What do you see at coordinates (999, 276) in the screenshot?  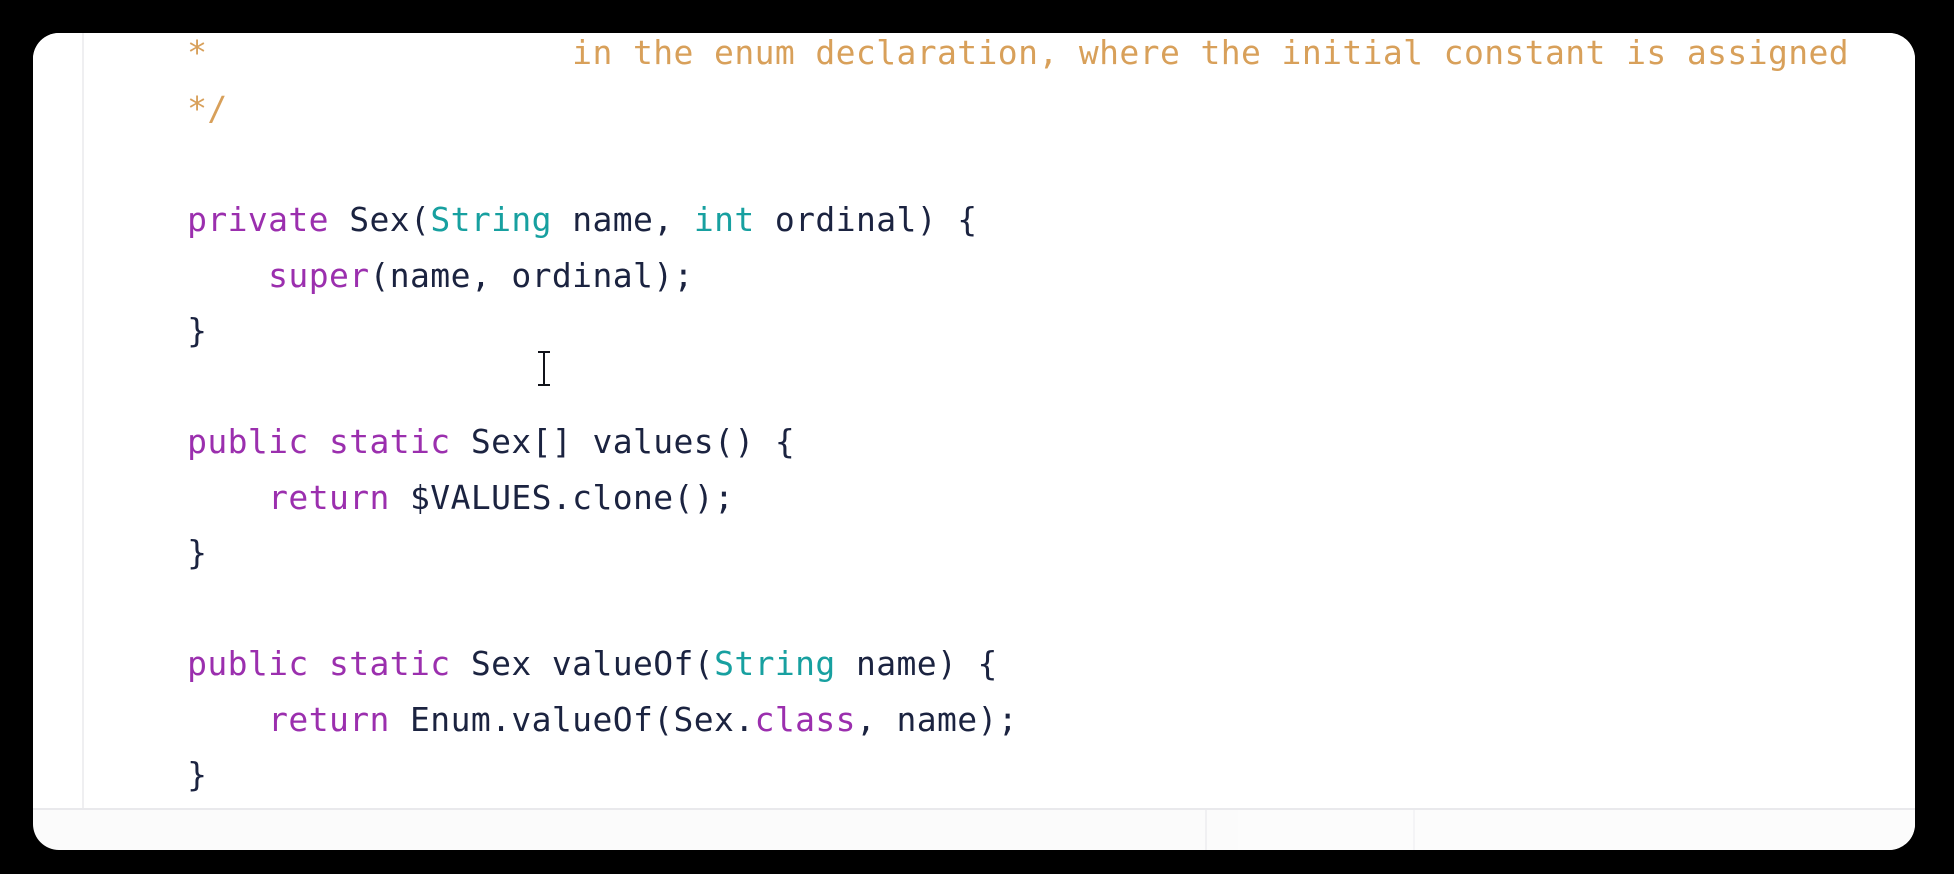 I see `code-line: super(name, ordinal);` at bounding box center [999, 276].